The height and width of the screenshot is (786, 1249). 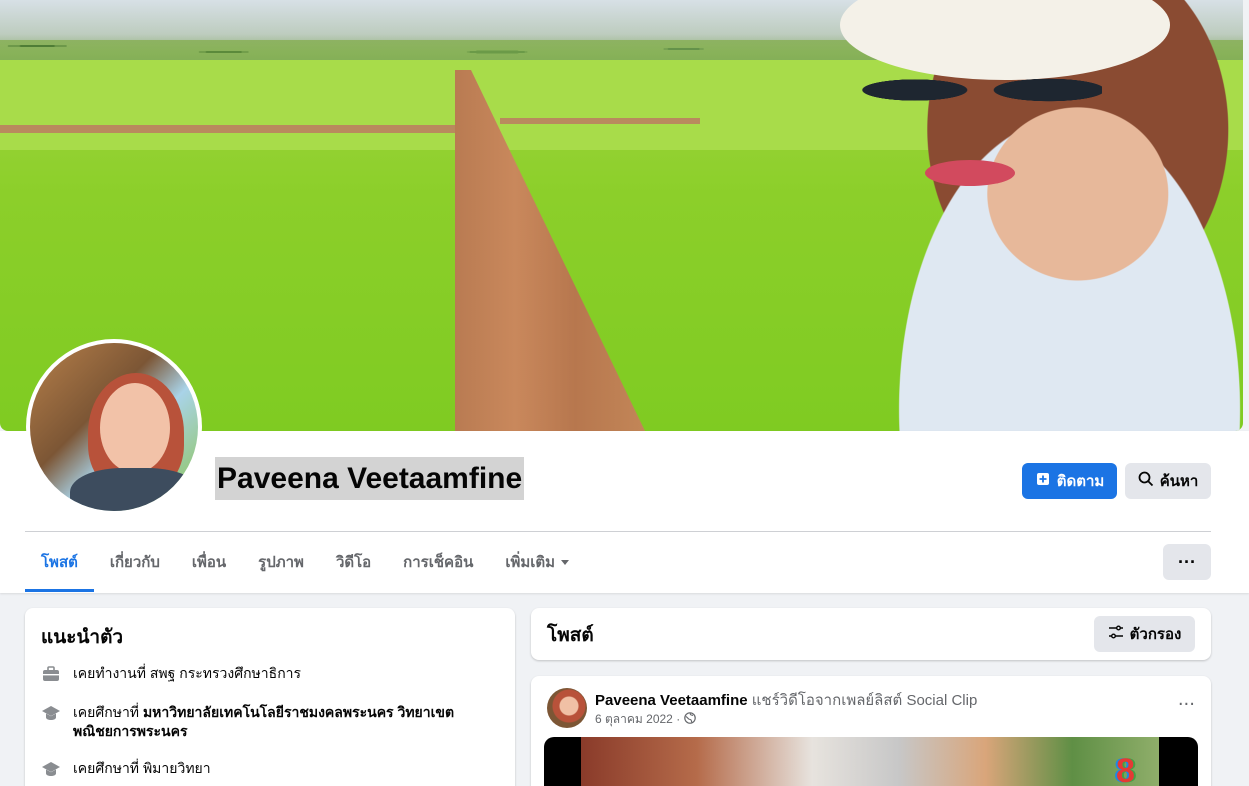 What do you see at coordinates (111, 673) in the screenshot?
I see `intro-prefix: เคยทำงานที่` at bounding box center [111, 673].